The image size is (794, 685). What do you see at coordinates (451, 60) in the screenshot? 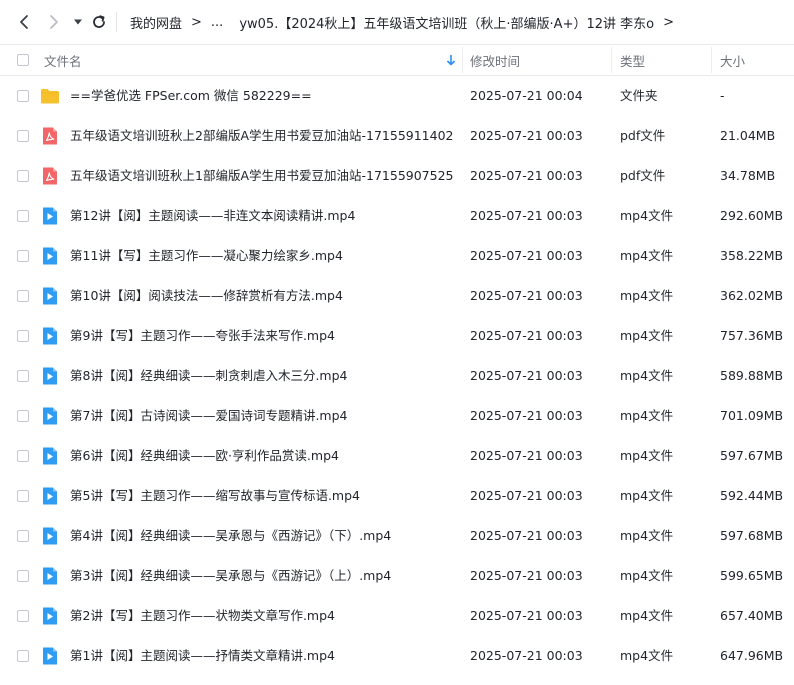
I see `sort-indicator` at bounding box center [451, 60].